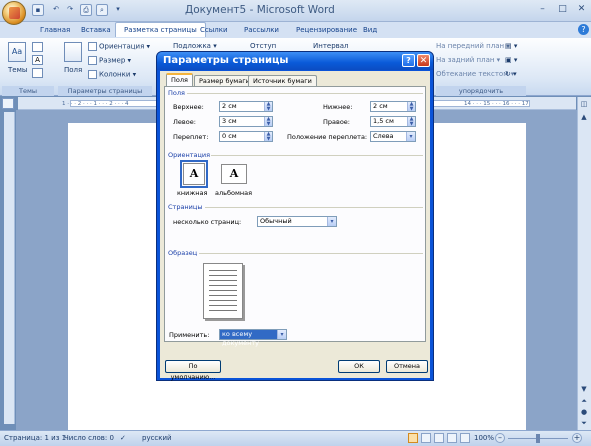  What do you see at coordinates (511, 46) in the screenshot?
I see `align-button: ▤ ▾` at bounding box center [511, 46].